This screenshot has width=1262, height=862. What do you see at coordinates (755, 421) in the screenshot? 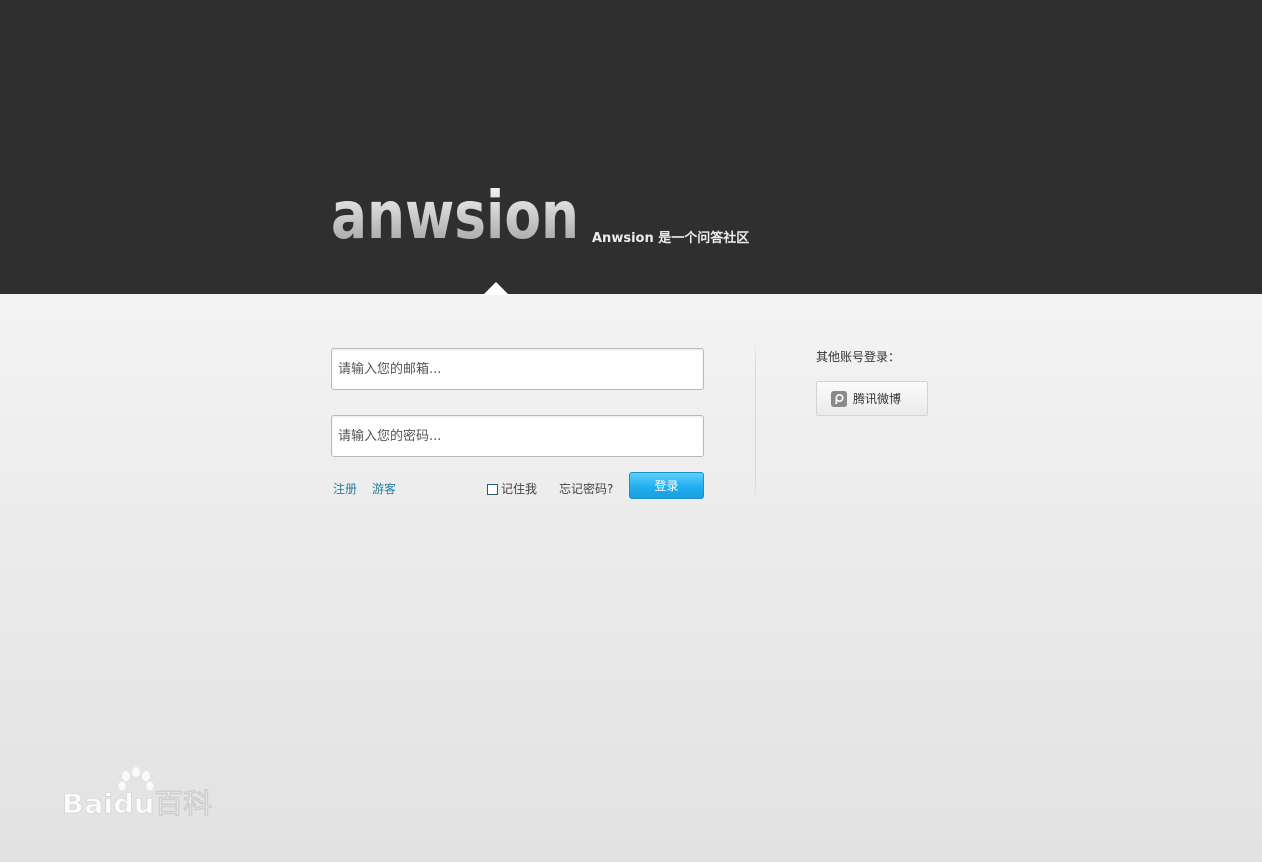
I see `vertical-divider` at bounding box center [755, 421].